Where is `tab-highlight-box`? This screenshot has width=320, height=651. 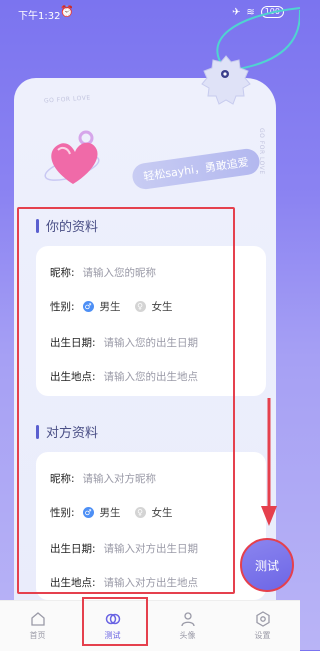
tab-highlight-box is located at coordinates (115, 621).